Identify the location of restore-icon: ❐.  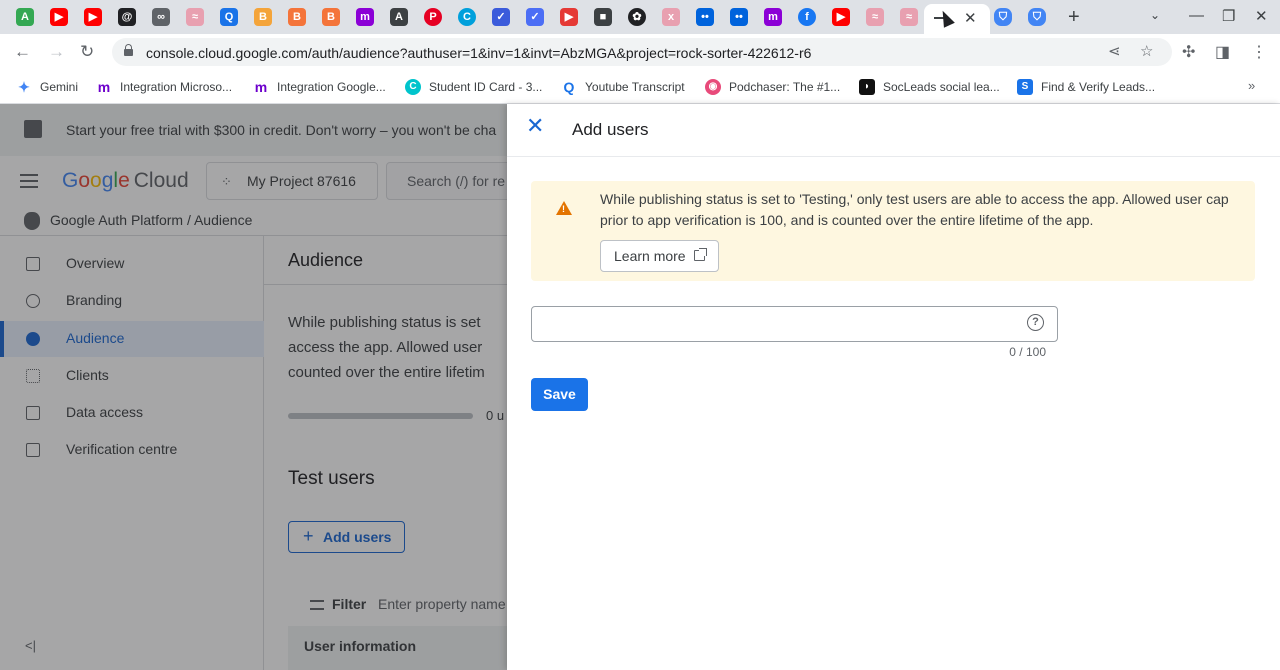
(1228, 16).